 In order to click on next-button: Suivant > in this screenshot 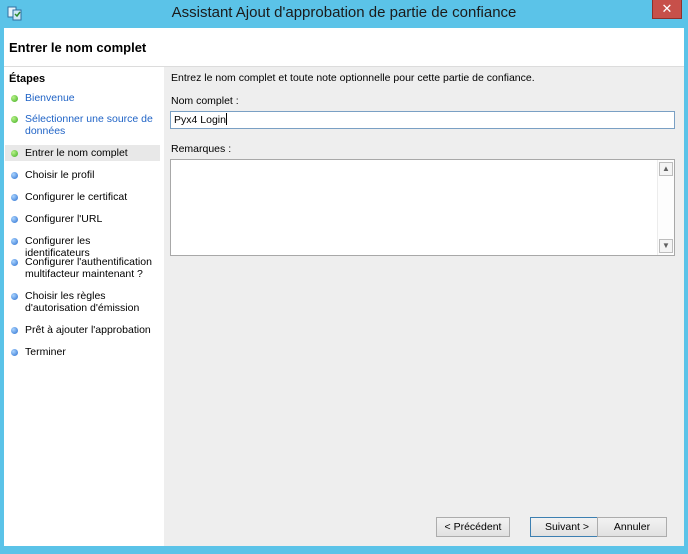, I will do `click(567, 527)`.